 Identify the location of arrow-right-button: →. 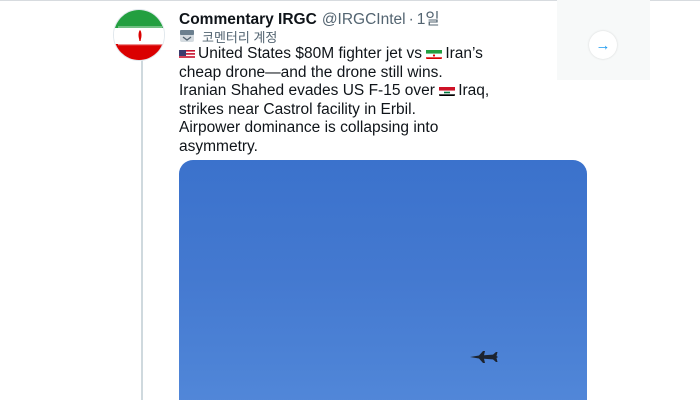
(603, 45).